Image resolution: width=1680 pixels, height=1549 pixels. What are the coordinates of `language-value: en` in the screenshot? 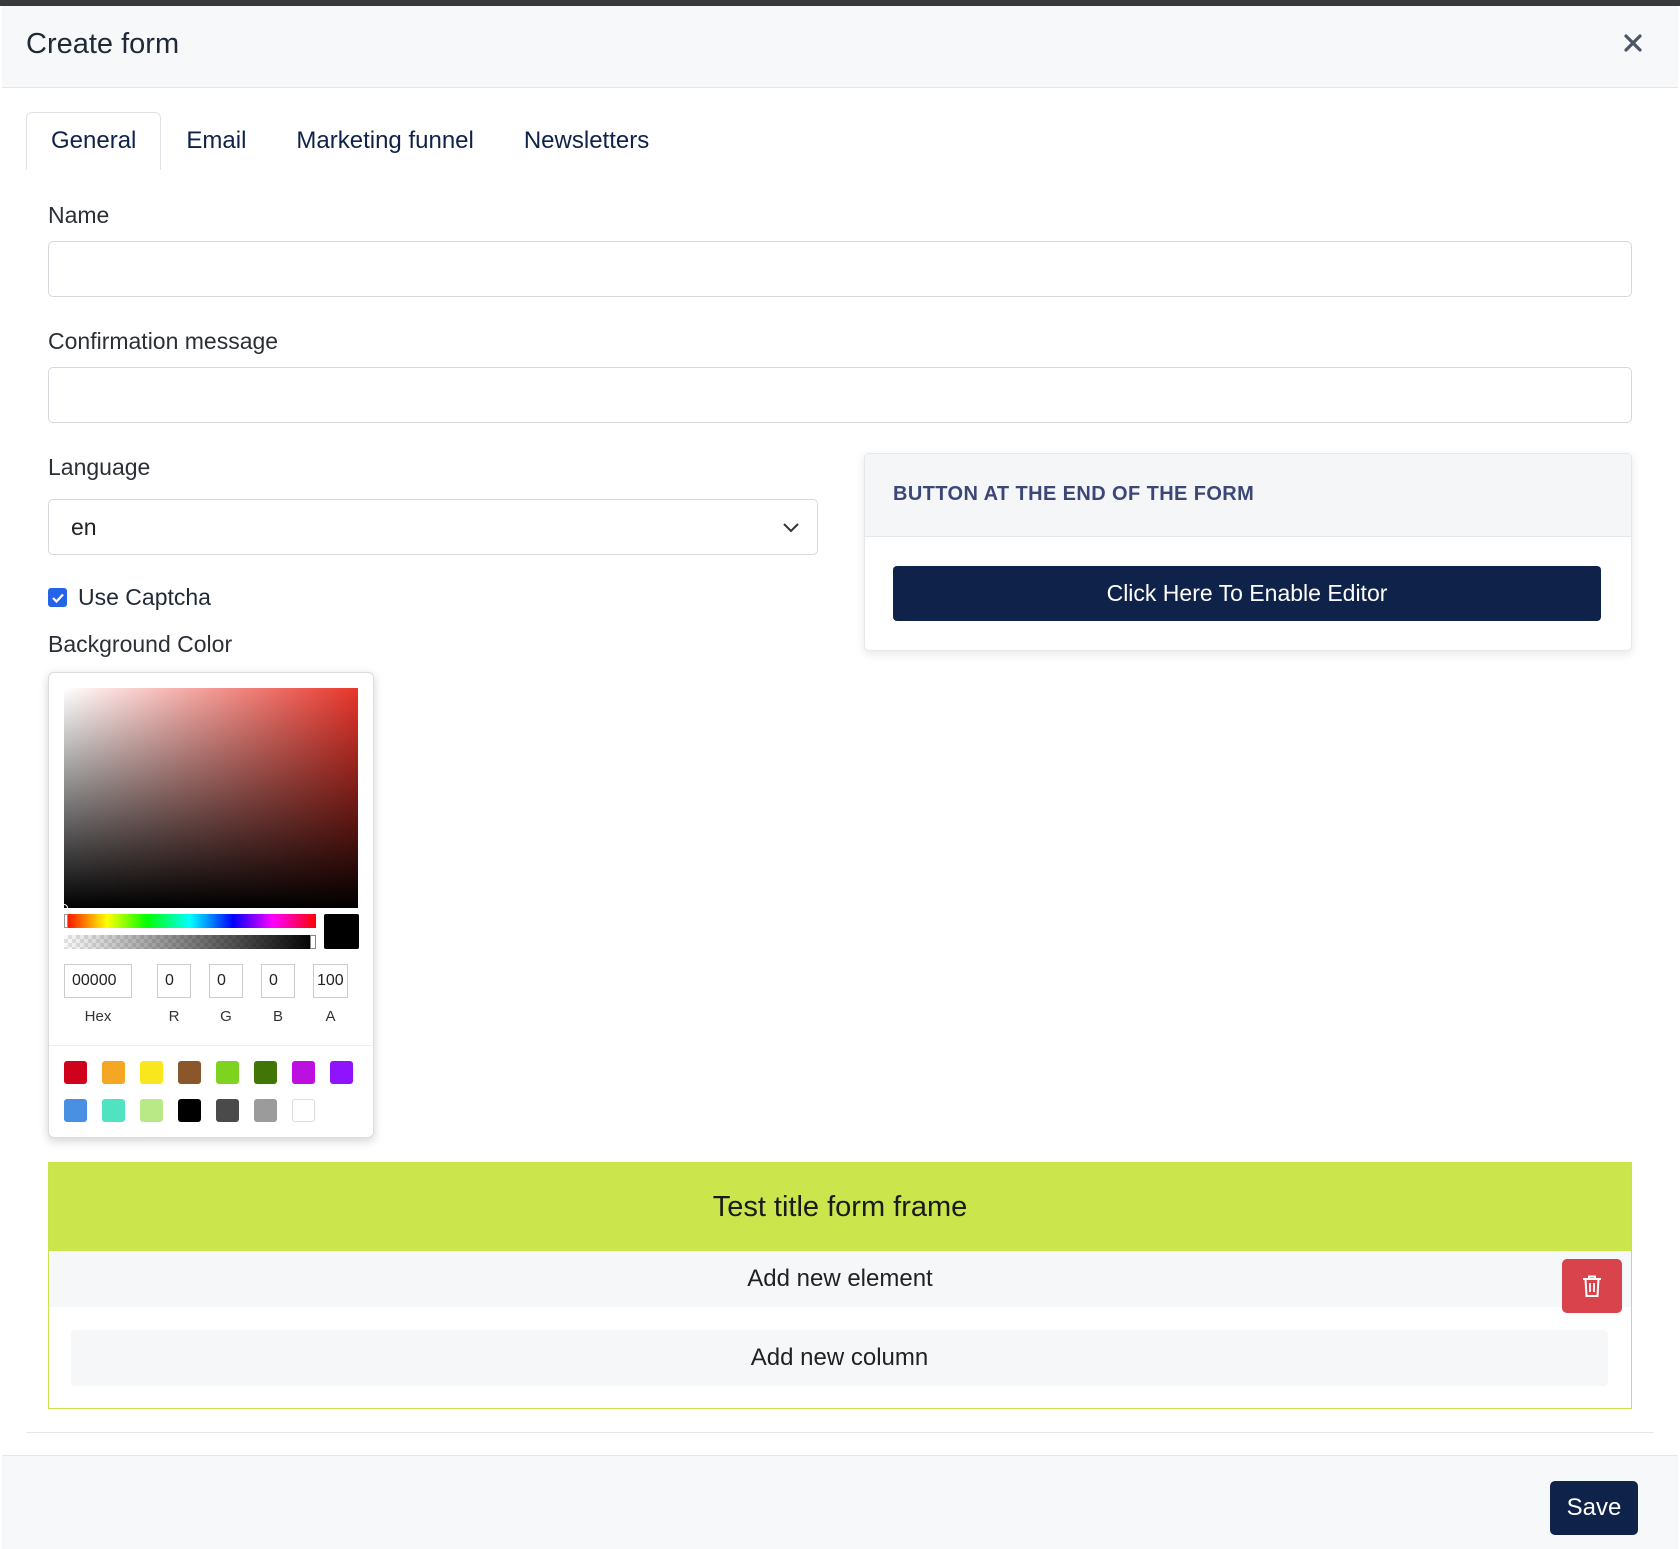 It's located at (84, 526).